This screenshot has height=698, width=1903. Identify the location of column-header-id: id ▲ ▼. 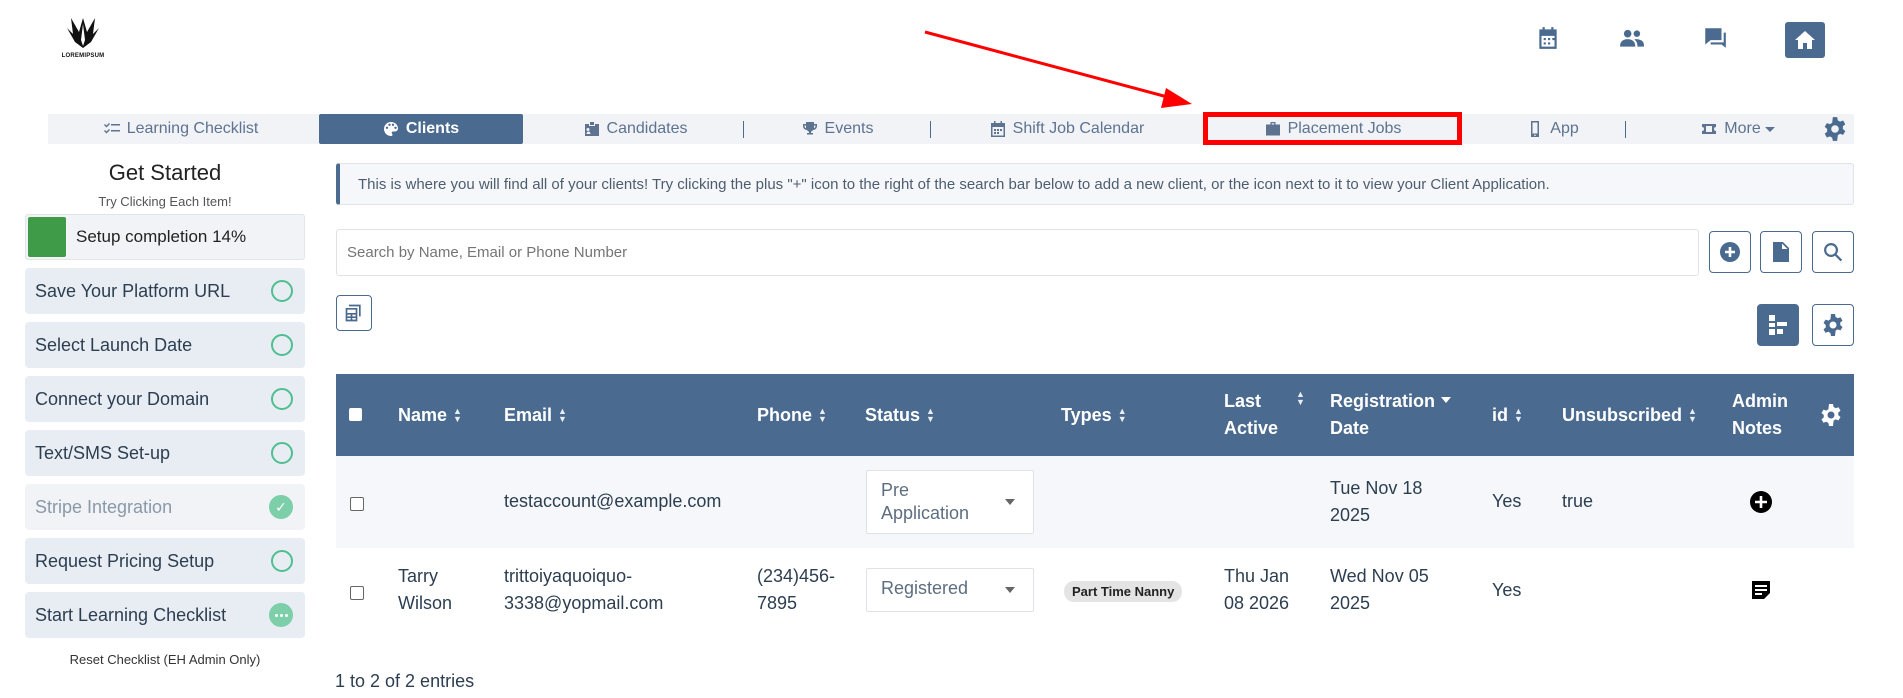
(1507, 415).